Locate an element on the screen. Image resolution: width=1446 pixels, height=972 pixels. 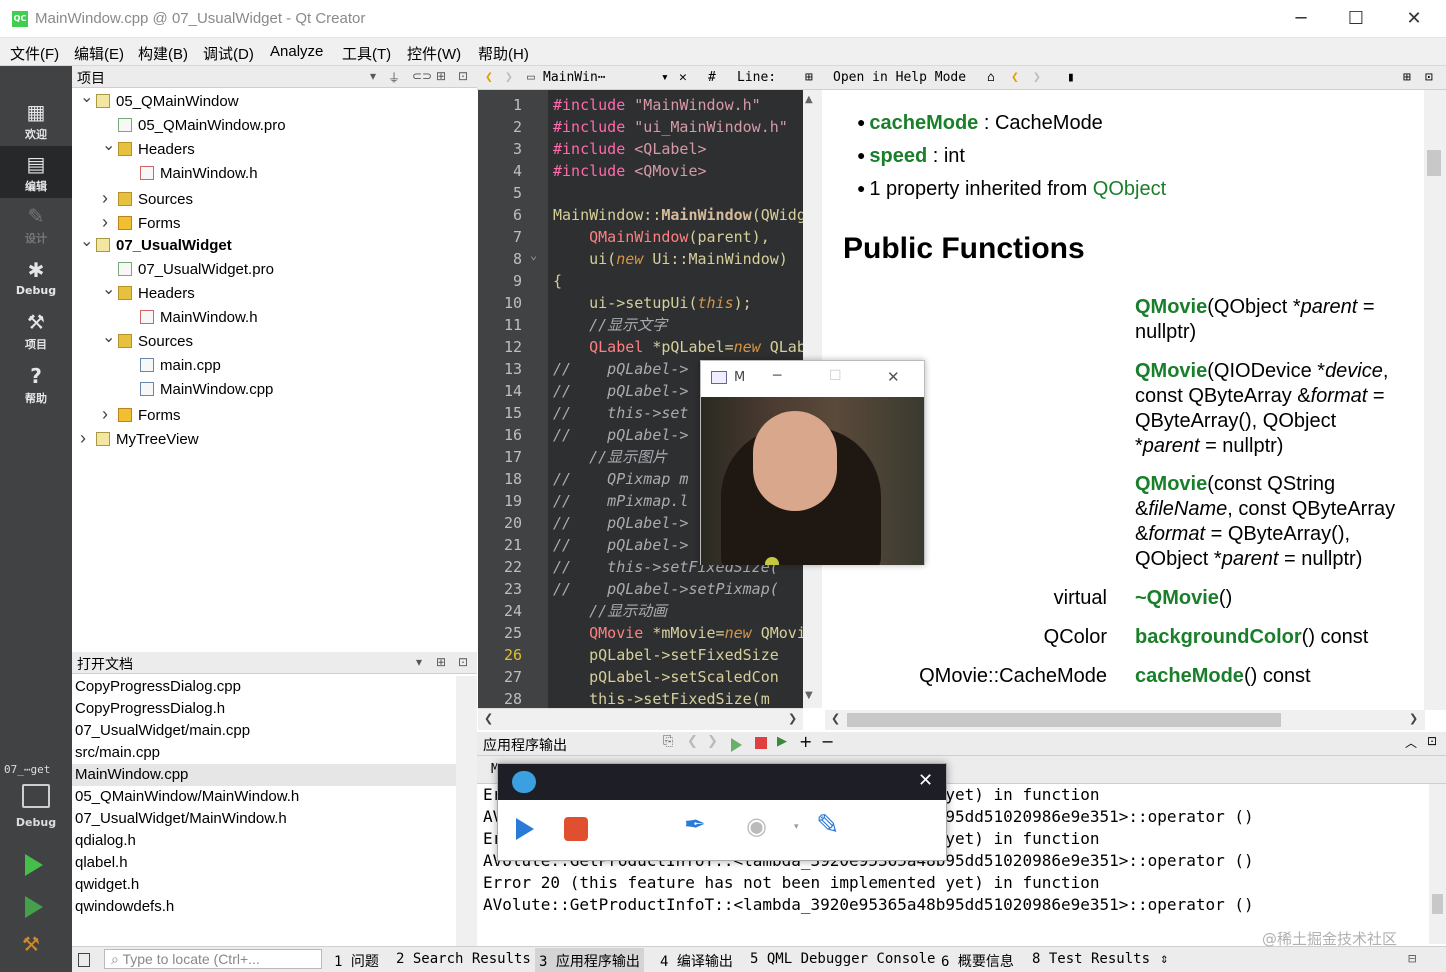
tree-item: › MyTreeView is located at coordinates (139, 438).